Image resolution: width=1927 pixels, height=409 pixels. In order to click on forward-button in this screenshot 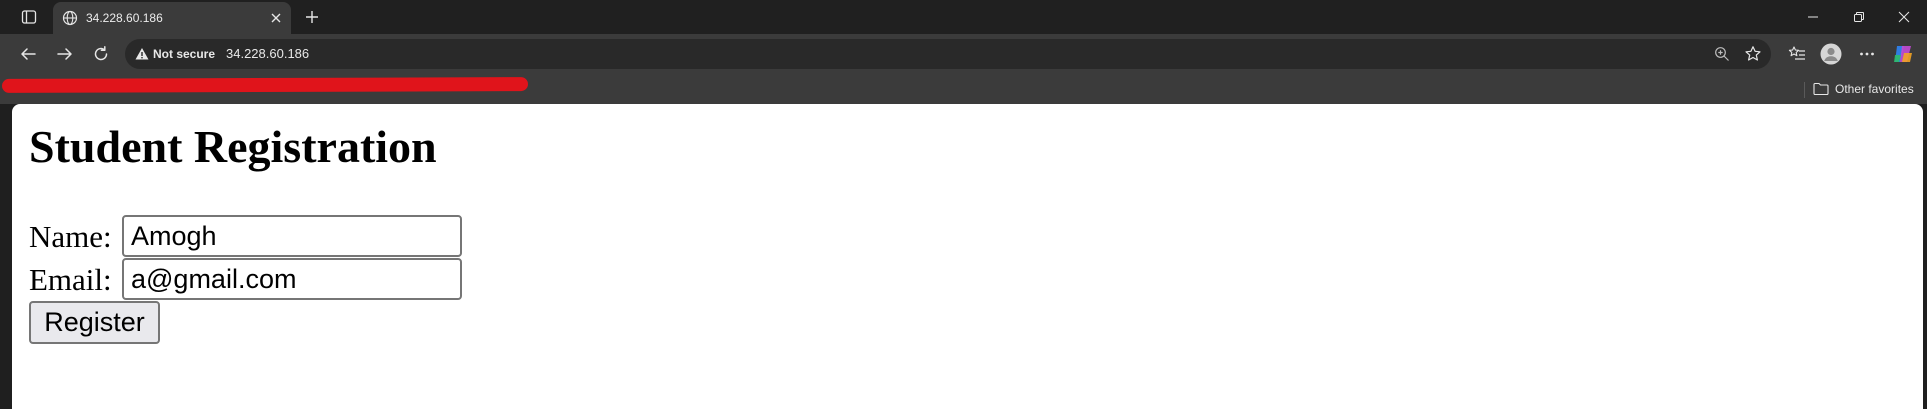, I will do `click(65, 54)`.